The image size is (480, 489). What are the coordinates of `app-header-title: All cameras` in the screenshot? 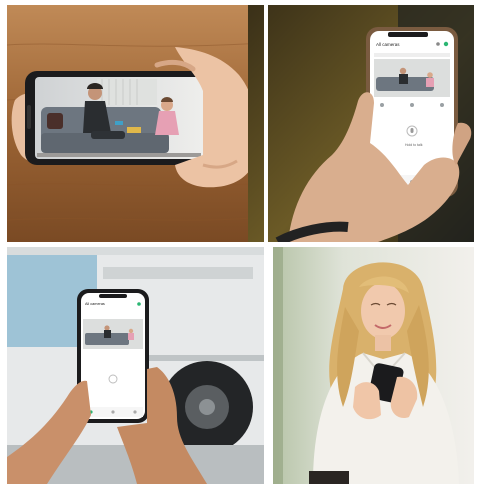 It's located at (388, 44).